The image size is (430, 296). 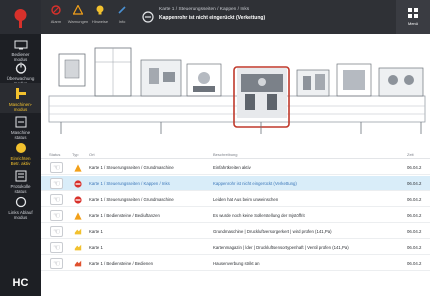 I want to click on table-header: Status Typ Ort Beschreibung Zeit, so click(x=235, y=153).